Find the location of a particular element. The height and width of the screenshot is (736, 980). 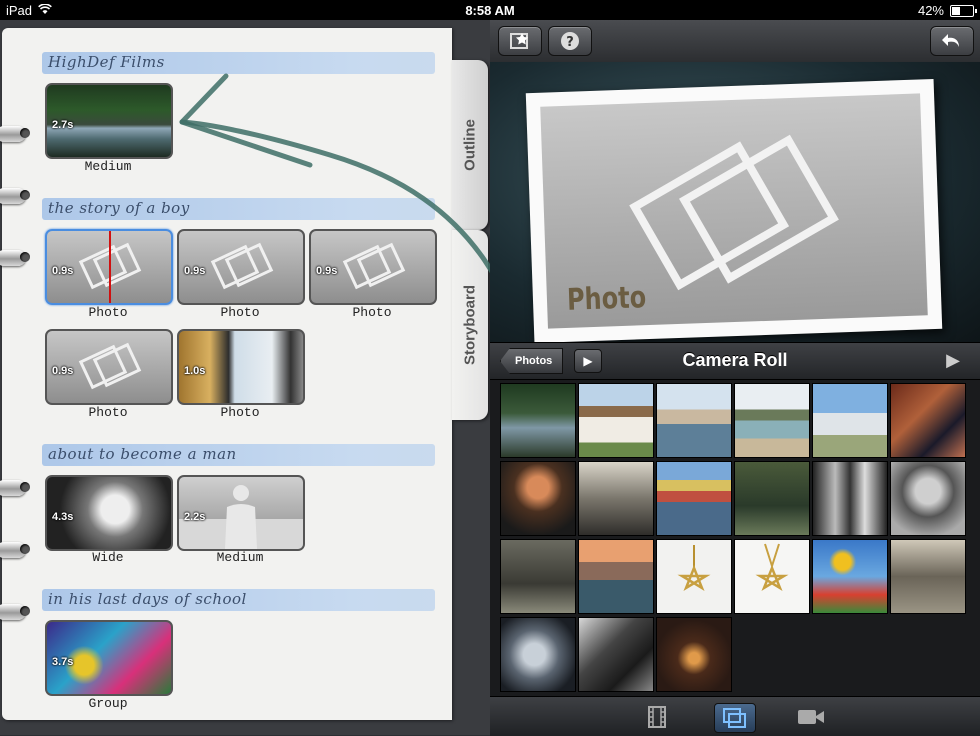

film-strip-button is located at coordinates (657, 717).